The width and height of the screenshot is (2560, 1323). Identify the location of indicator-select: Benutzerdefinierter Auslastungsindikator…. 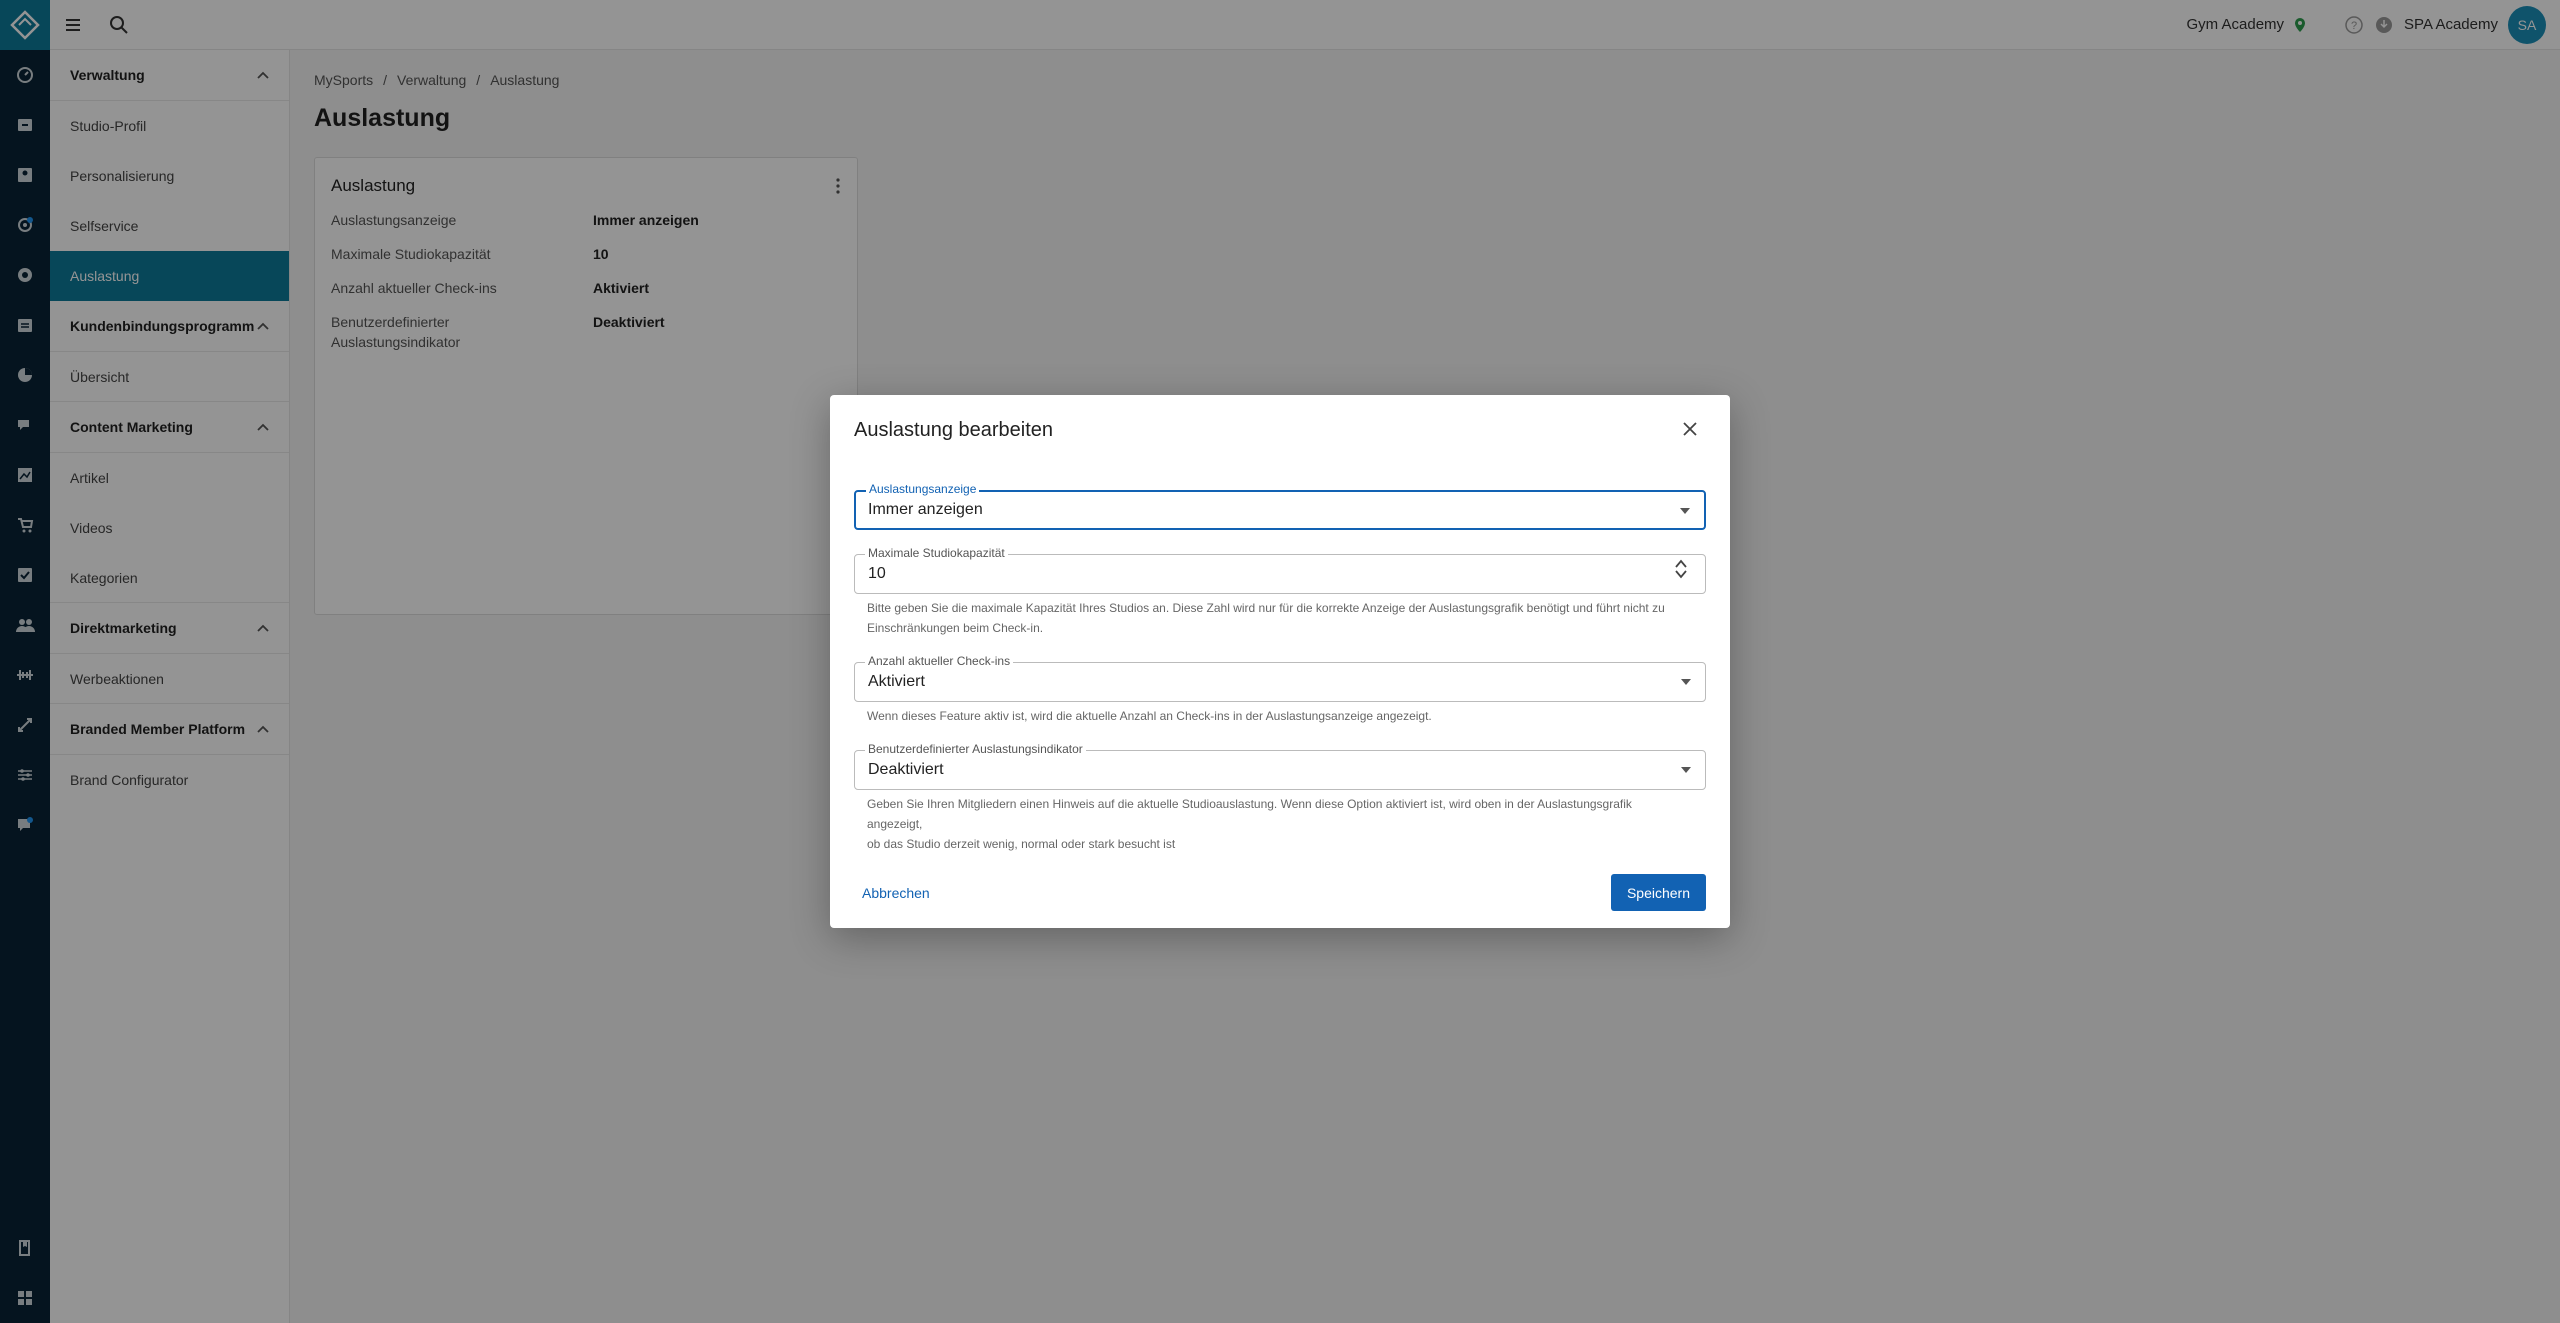
(1280, 766).